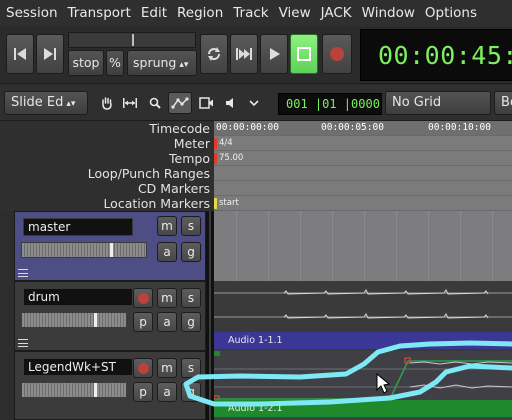  I want to click on record-button, so click(337, 54).